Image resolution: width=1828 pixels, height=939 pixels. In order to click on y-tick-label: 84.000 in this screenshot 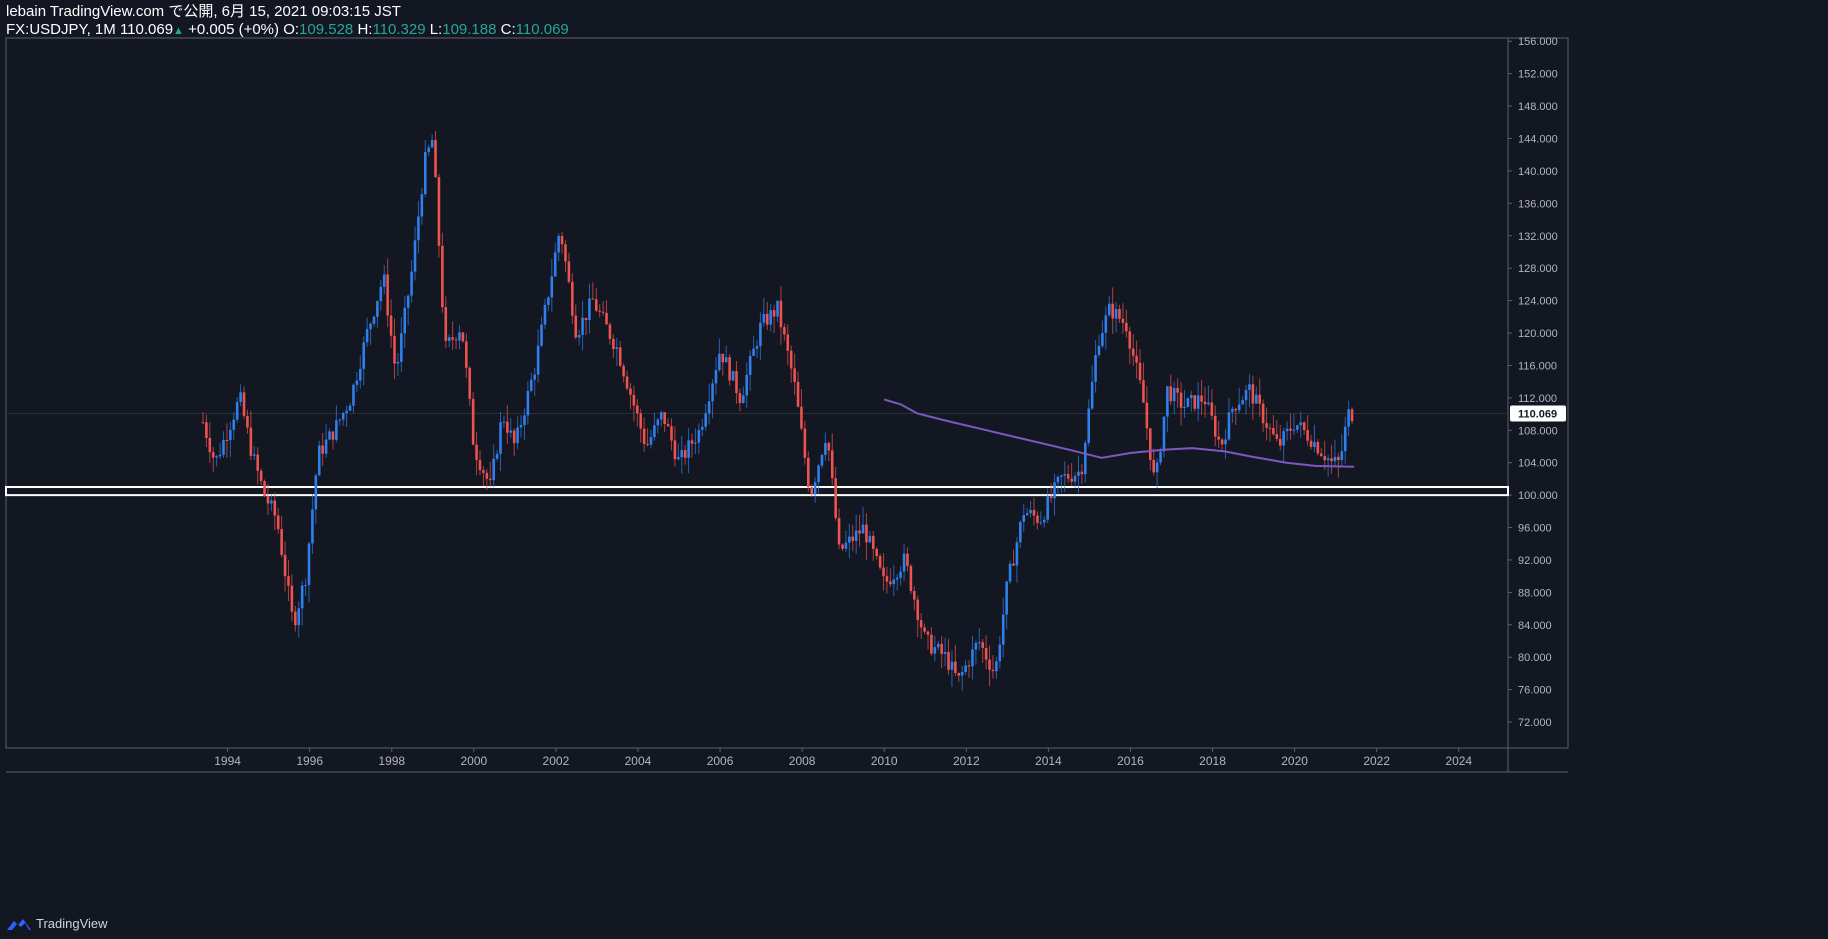, I will do `click(1535, 626)`.